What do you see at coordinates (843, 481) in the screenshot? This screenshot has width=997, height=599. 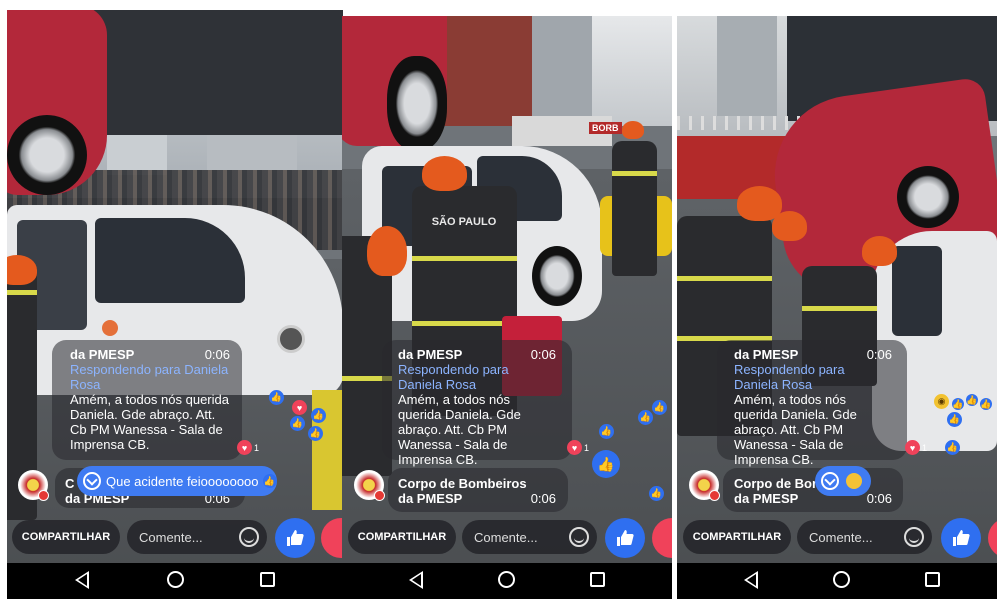 I see `new-comment-pill` at bounding box center [843, 481].